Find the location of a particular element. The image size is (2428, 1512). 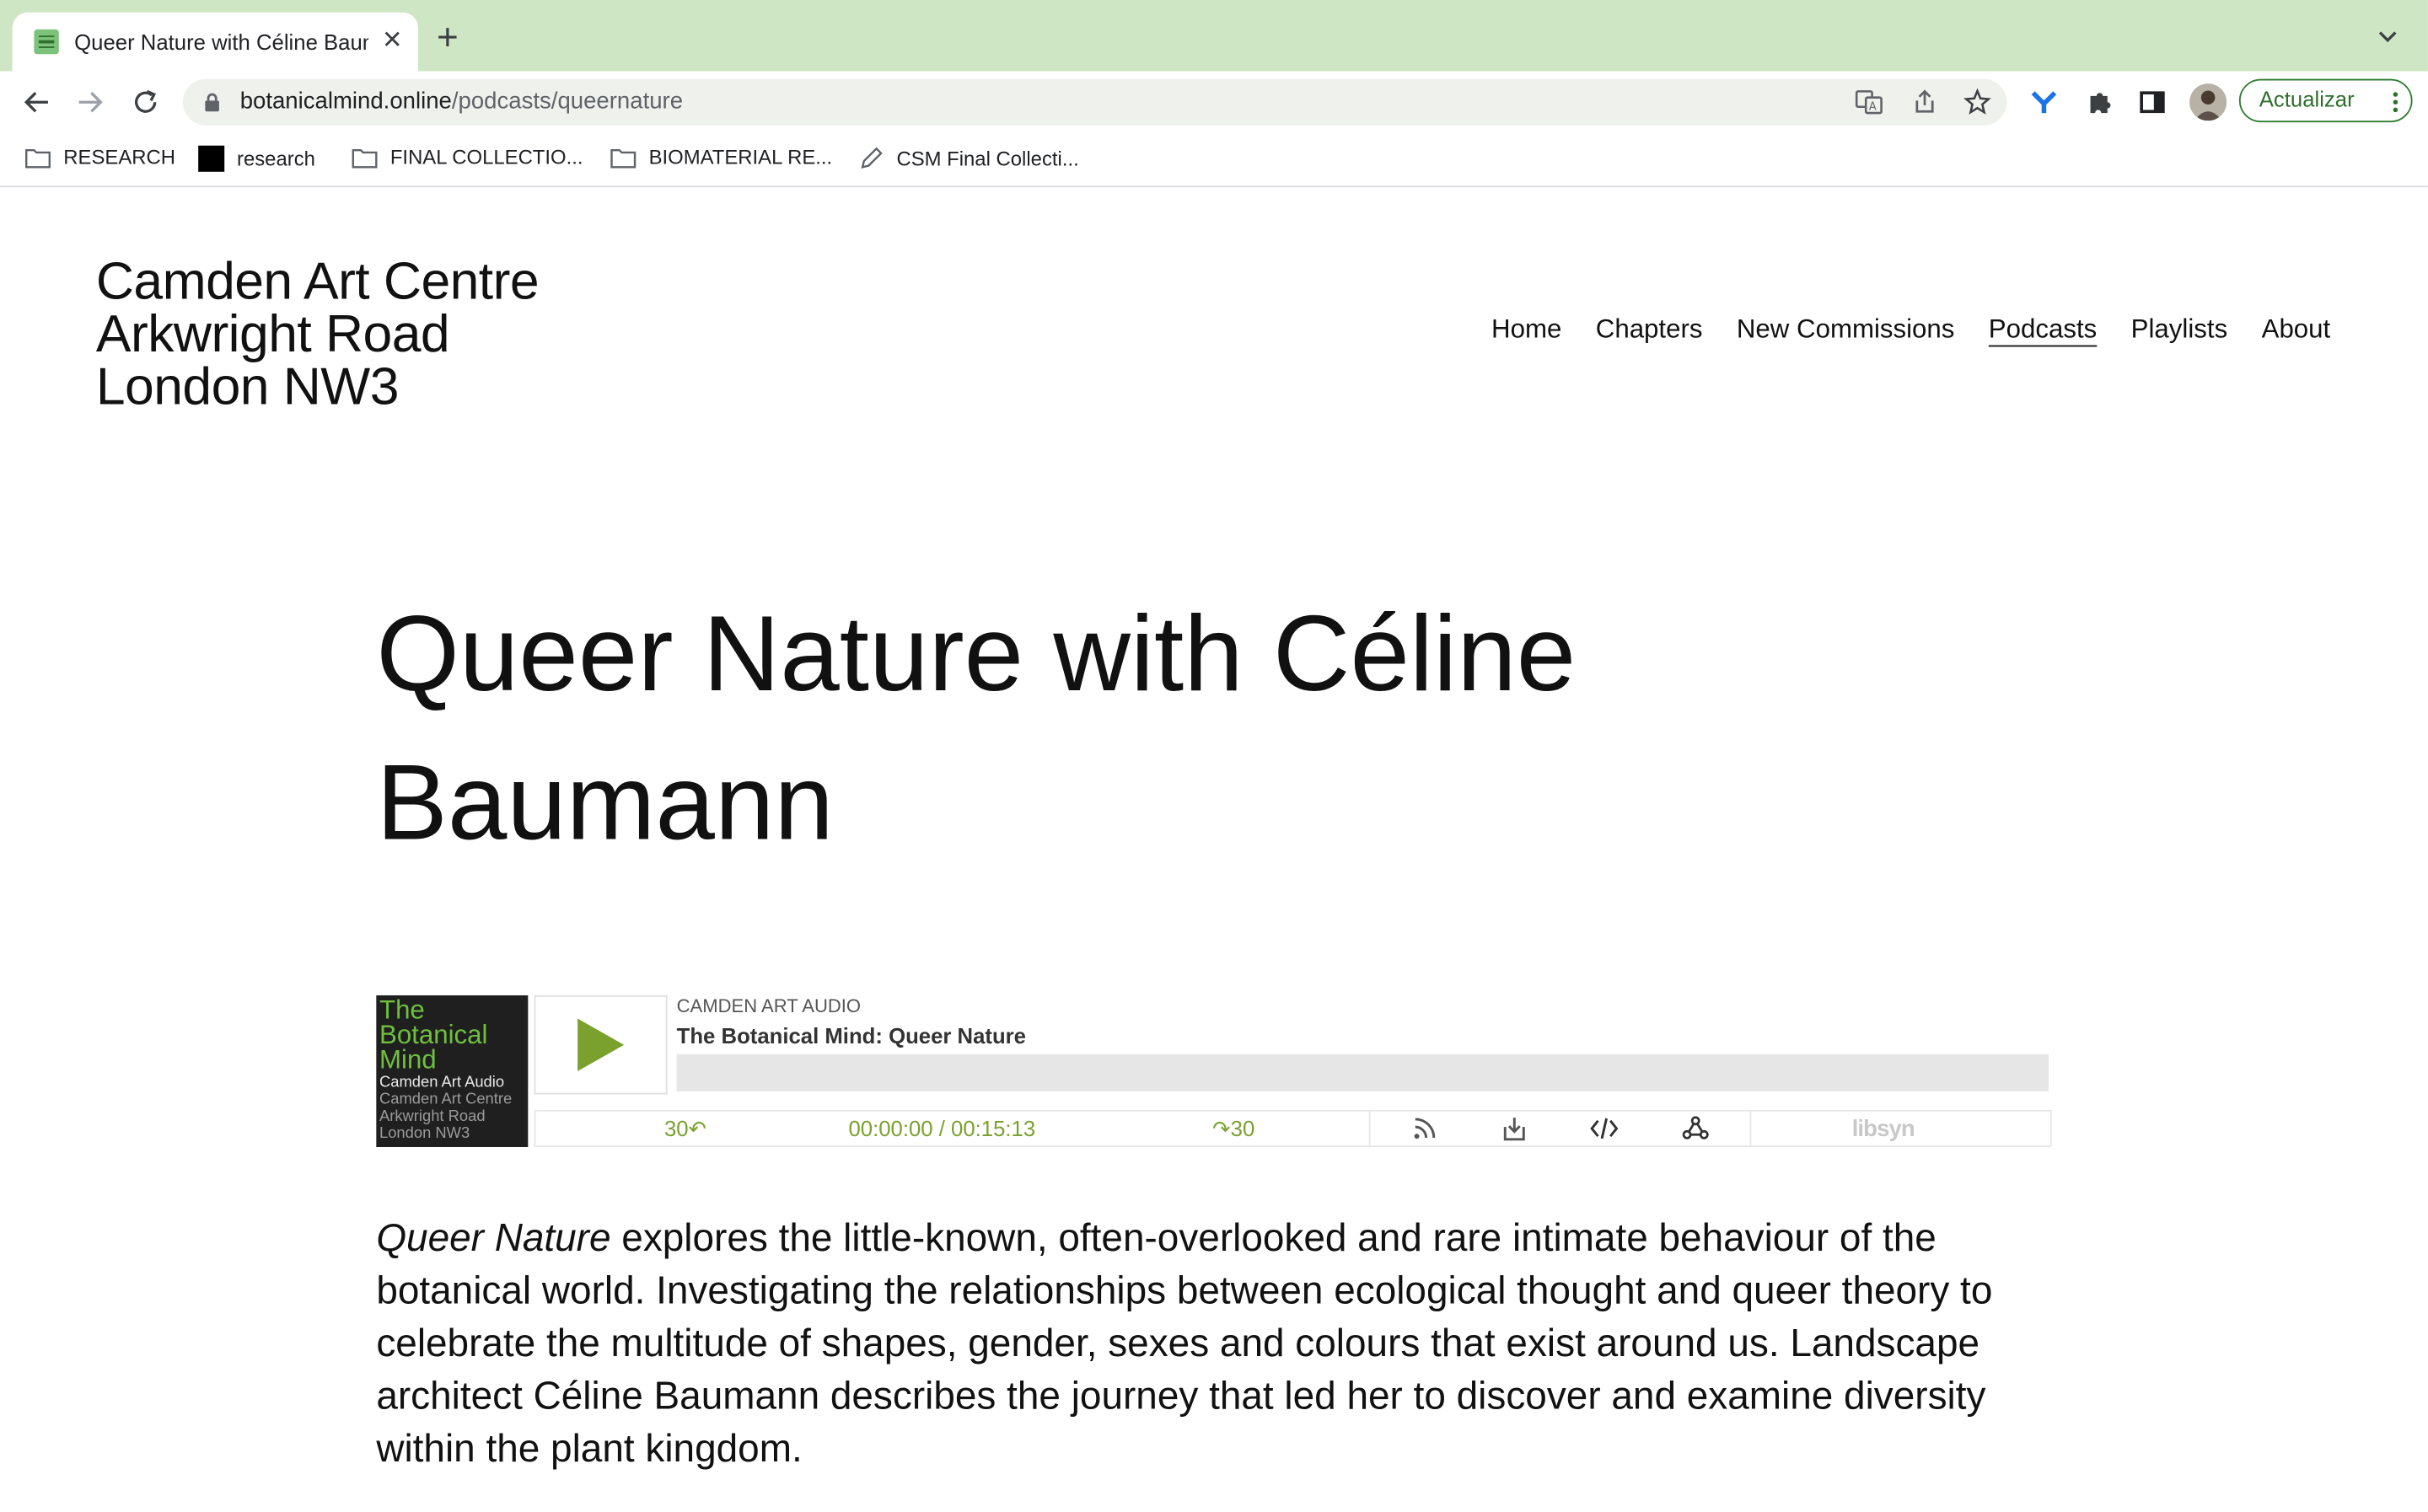

site-title-line: London NW3 is located at coordinates (247, 387).